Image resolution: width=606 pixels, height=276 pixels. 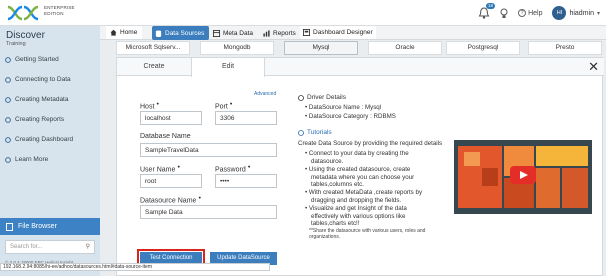 I want to click on datasource-item: Postgresql, so click(x=483, y=48).